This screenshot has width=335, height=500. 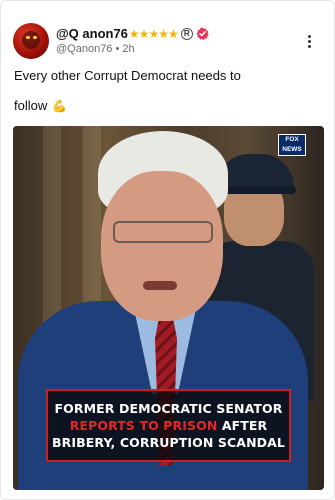 I want to click on avatar-face, so click(x=31, y=40).